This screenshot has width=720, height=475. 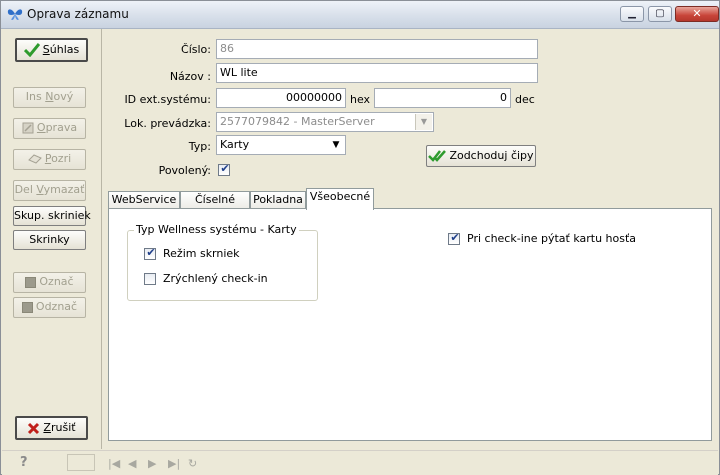 What do you see at coordinates (49, 282) in the screenshot?
I see `oznac-button: Označ` at bounding box center [49, 282].